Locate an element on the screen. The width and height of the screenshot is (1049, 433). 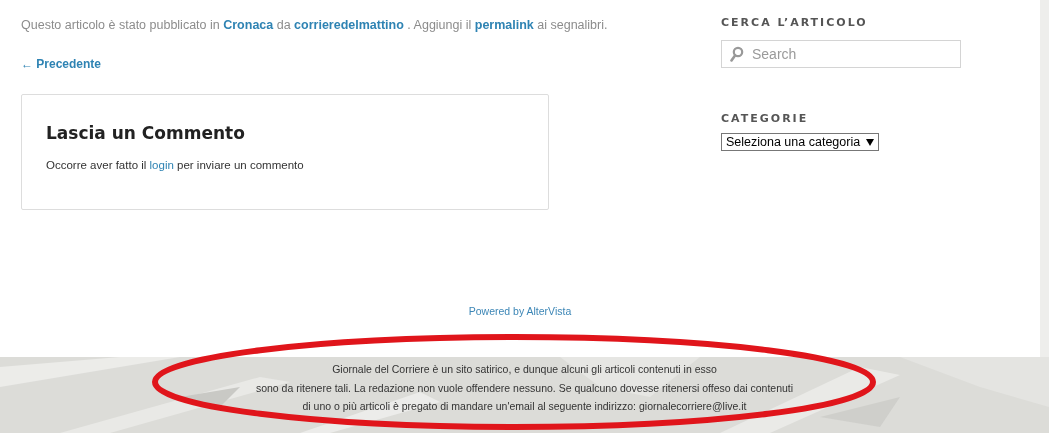
login-note: Occorre aver fatto il login per inviare un commento is located at coordinates (175, 165).